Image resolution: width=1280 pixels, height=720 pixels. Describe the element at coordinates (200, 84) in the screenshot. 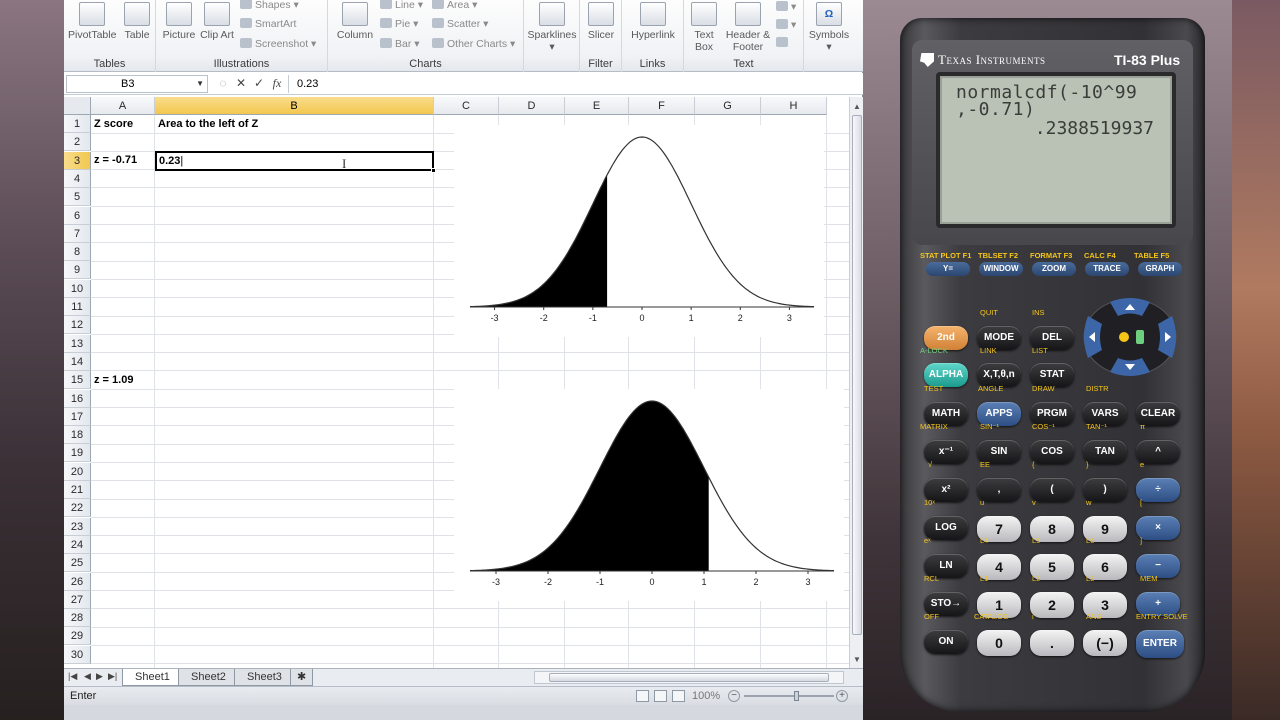

I see `chevron-down-icon: ▼` at that location.